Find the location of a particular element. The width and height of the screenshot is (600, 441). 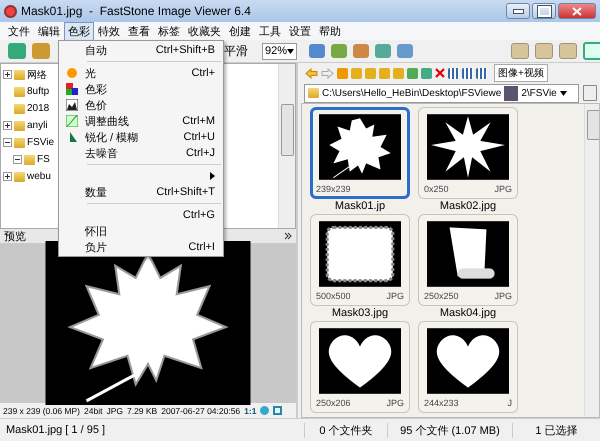

file-name: Mask01.jp is located at coordinates (360, 206).